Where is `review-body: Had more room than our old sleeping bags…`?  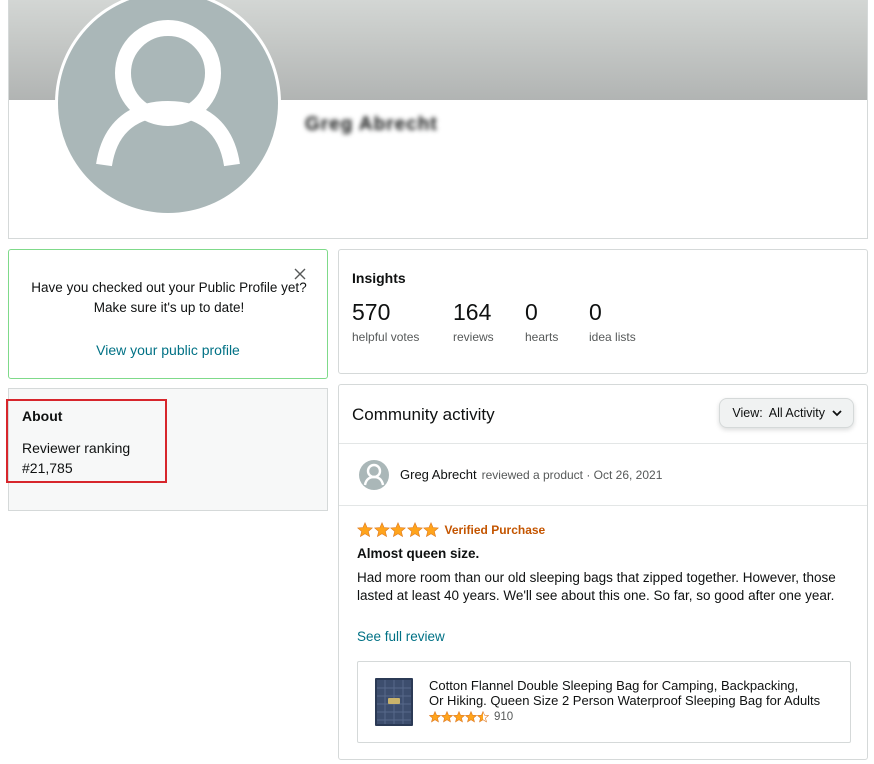
review-body: Had more room than our old sleeping bags… is located at coordinates (596, 586).